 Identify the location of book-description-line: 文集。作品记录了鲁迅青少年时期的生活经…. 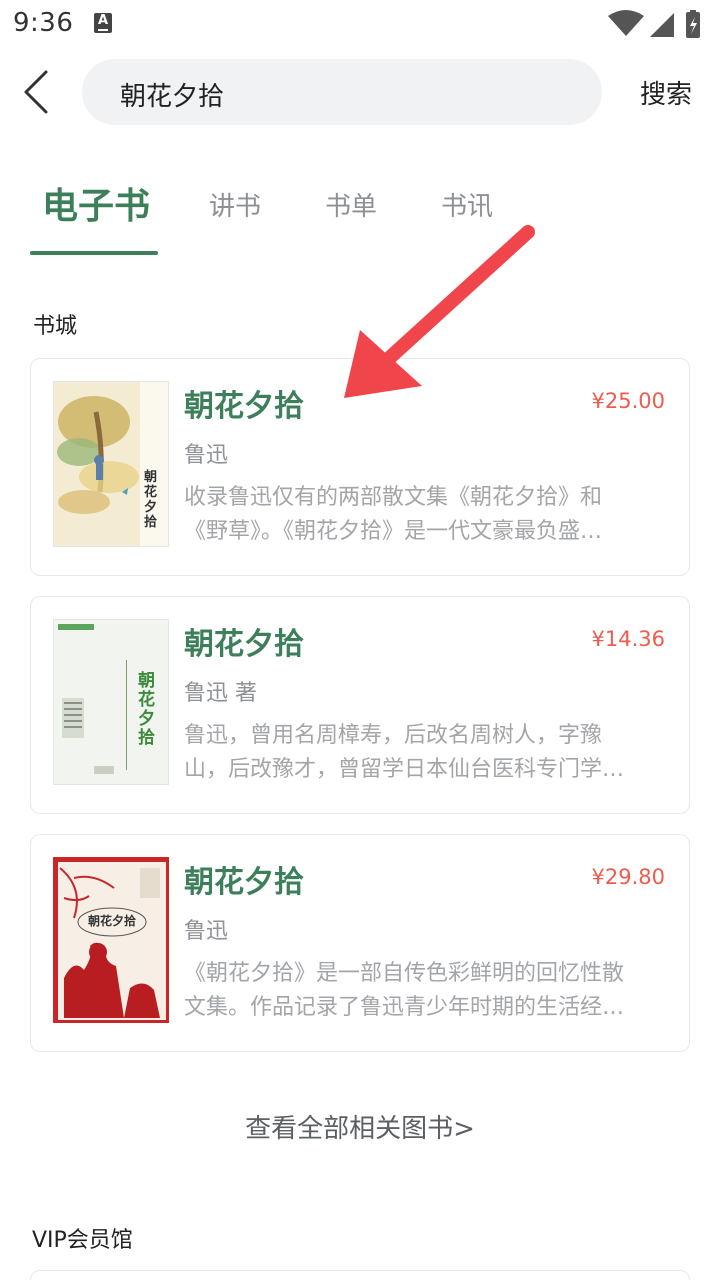
(404, 1007).